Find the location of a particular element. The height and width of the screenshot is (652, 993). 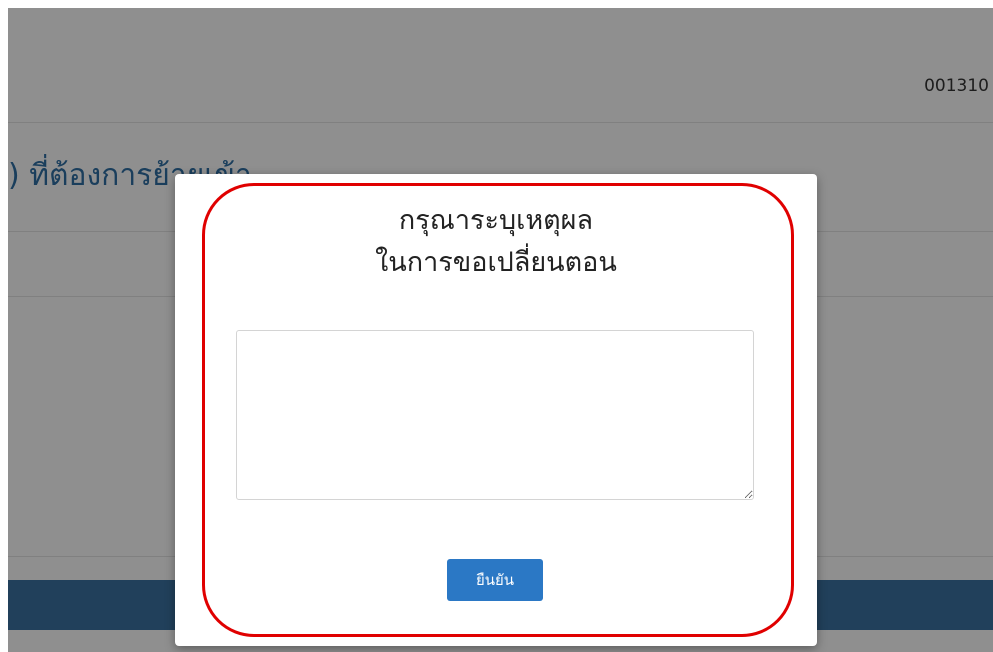

modal-title-line-1: กรุณาระบุเหตุผล is located at coordinates (496, 220).